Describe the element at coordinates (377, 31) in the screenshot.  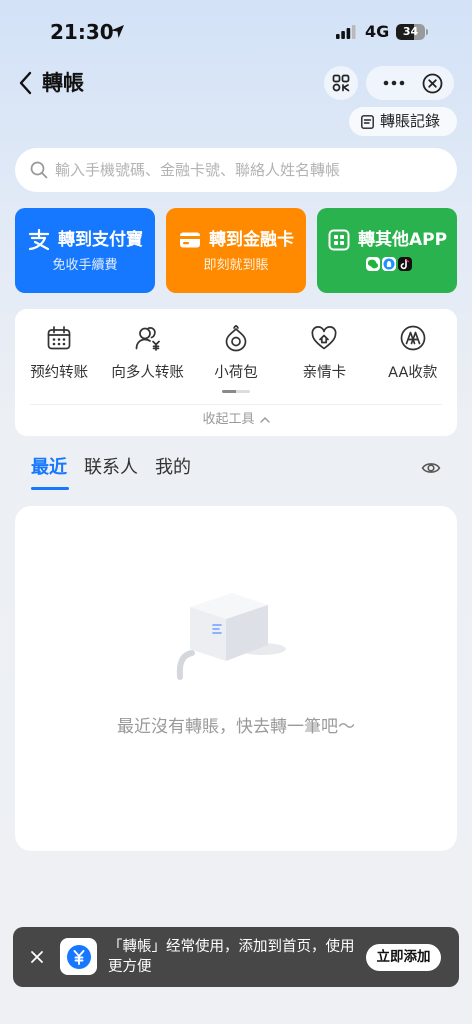
I see `network-type: 4G` at that location.